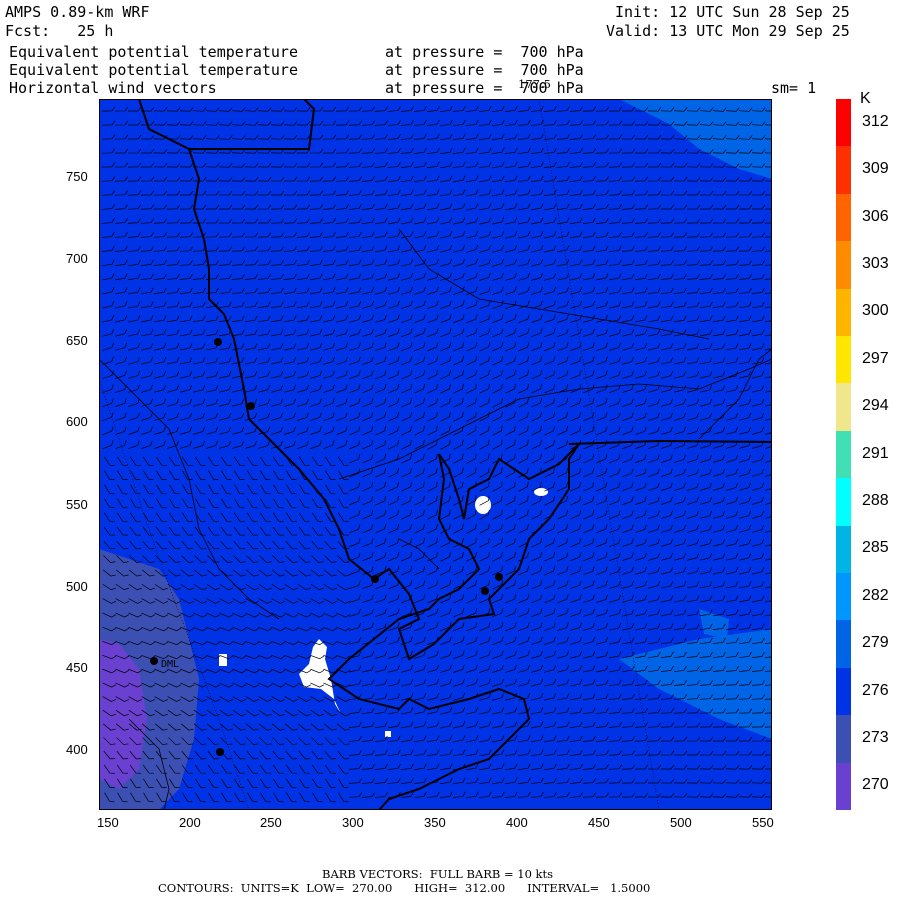  I want to click on field-line-3: Horizontal wind vectors, so click(113, 88).